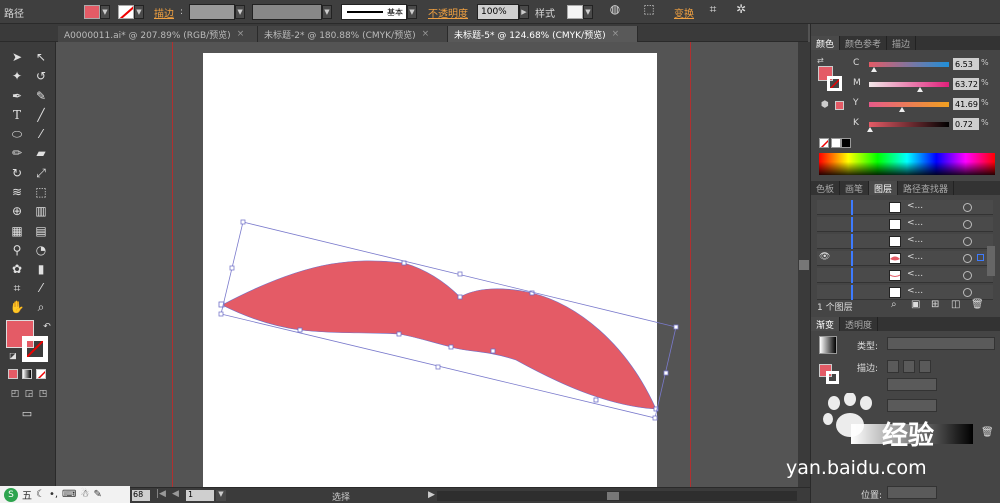  What do you see at coordinates (53, 494) in the screenshot?
I see `punctuation-icon: •,` at bounding box center [53, 494].